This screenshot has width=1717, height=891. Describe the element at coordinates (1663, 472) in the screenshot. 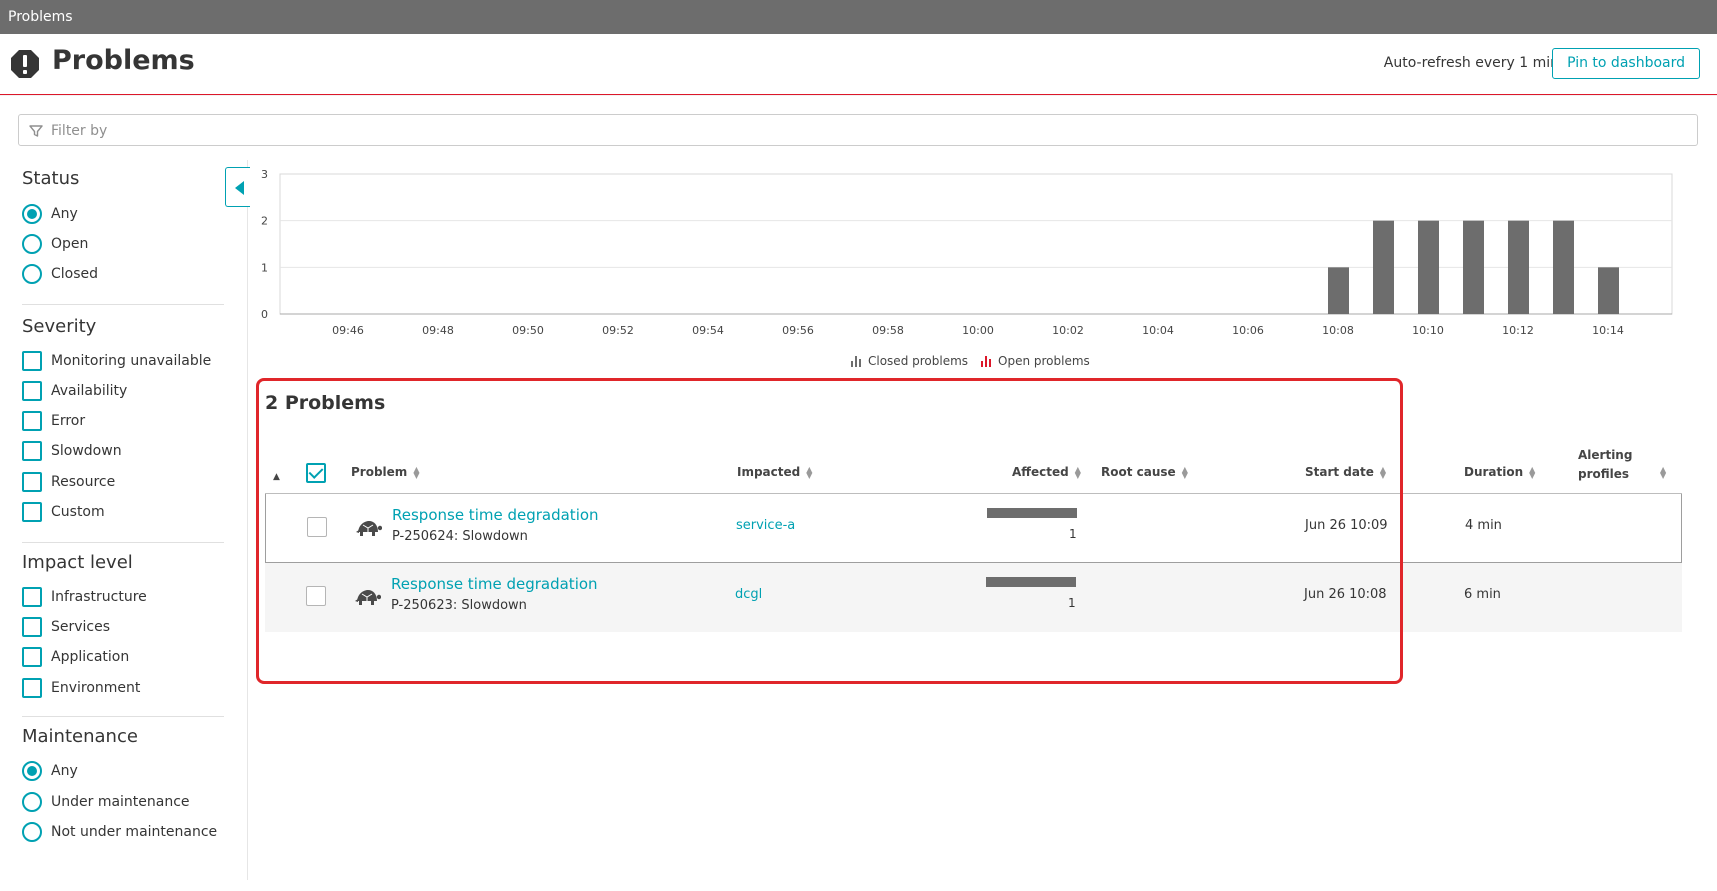

I see `alerting-sort-icon: ▲ ▼` at that location.